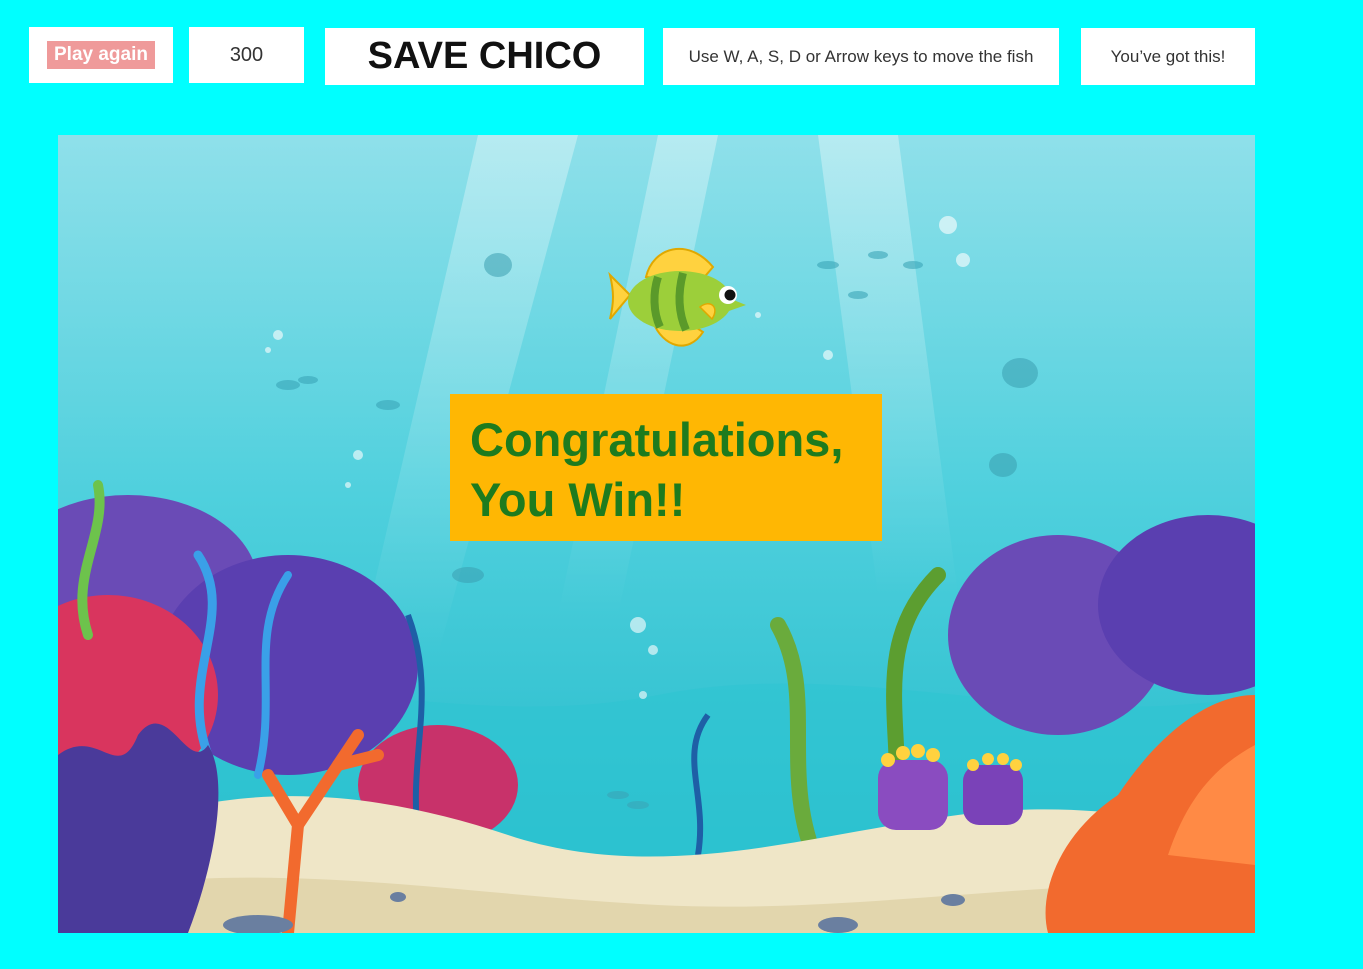  Describe the element at coordinates (246, 55) in the screenshot. I see `score-display: 300` at that location.